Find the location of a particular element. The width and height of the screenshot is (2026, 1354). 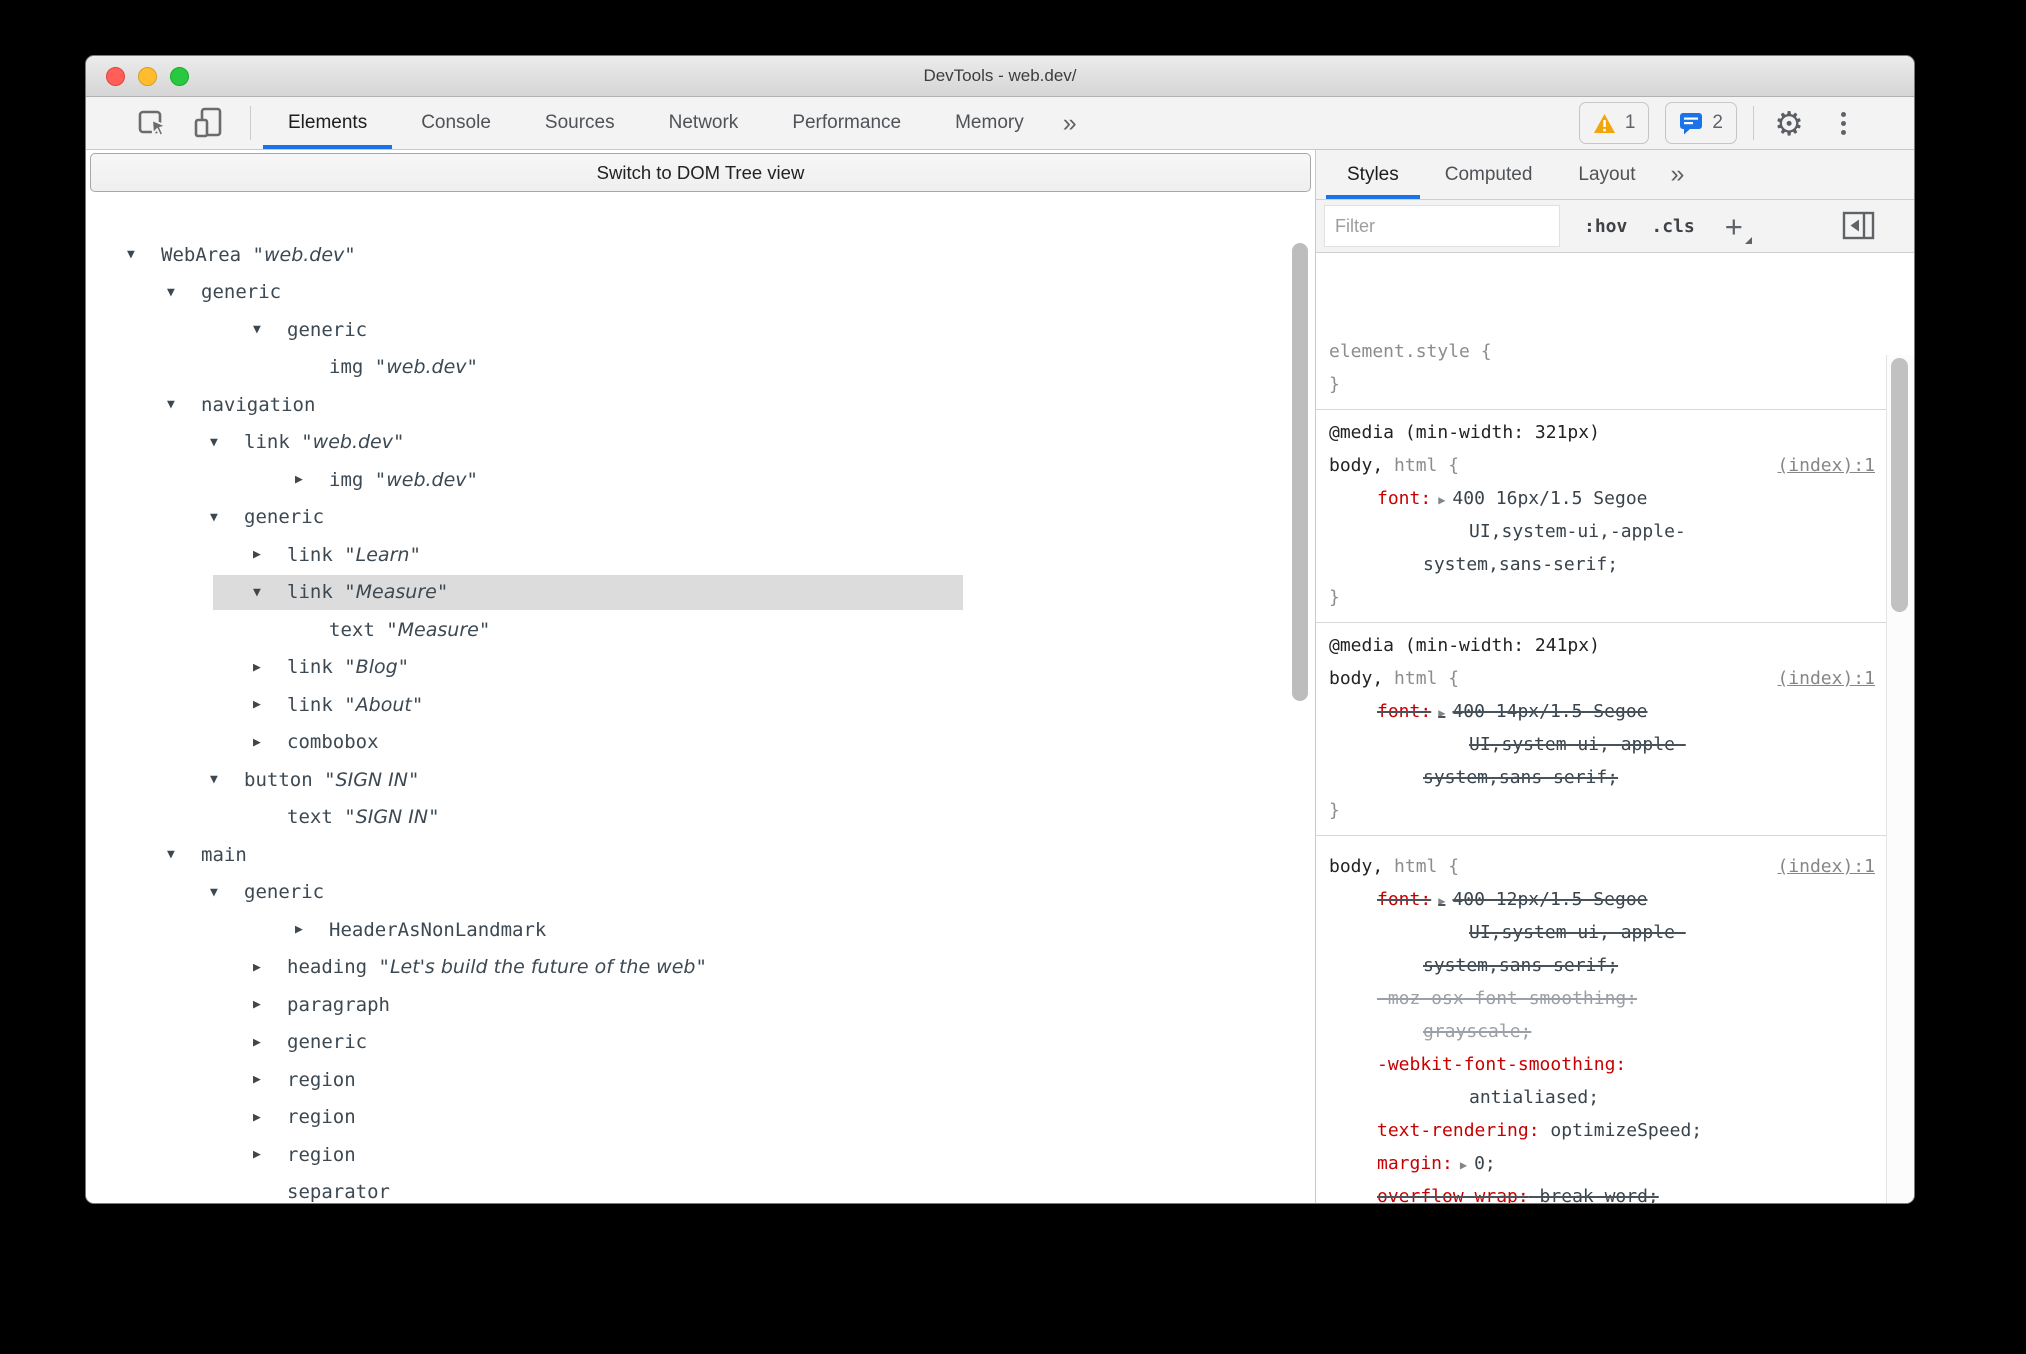

tree-row-main: ▼ main is located at coordinates (688, 855).